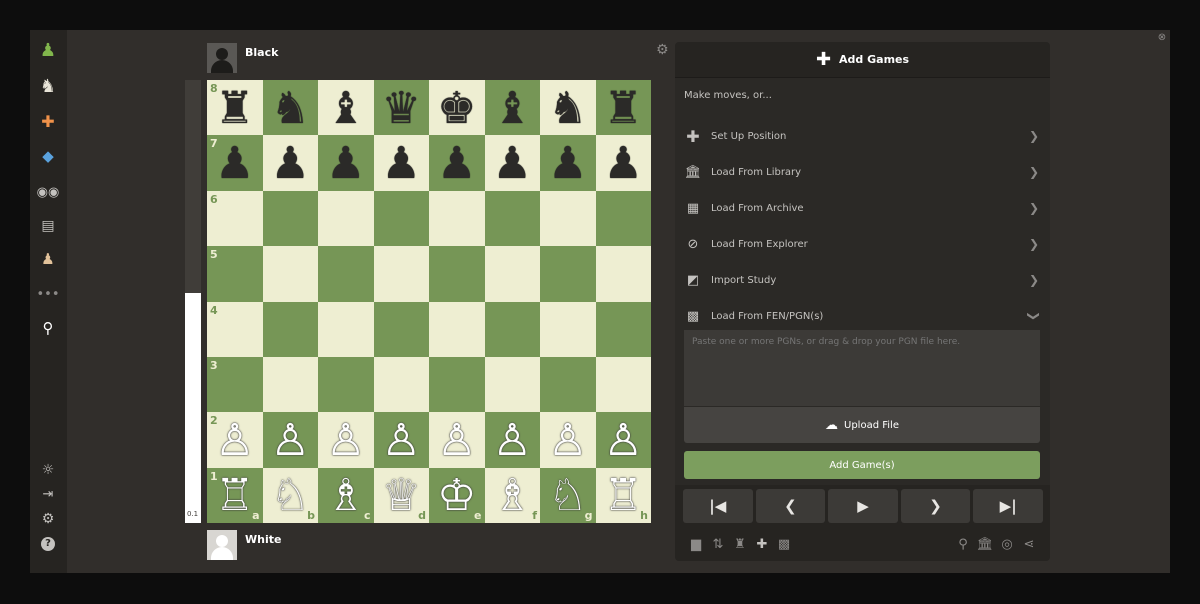 The image size is (1200, 604). I want to click on player-name: White, so click(263, 539).